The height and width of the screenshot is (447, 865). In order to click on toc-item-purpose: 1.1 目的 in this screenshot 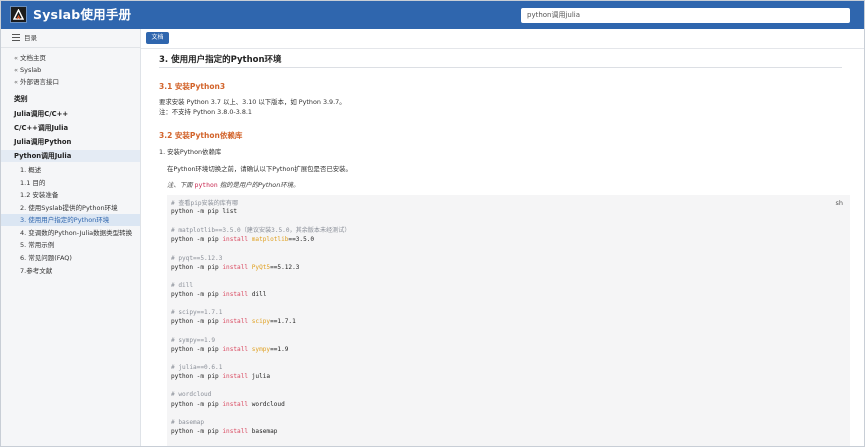, I will do `click(32, 183)`.